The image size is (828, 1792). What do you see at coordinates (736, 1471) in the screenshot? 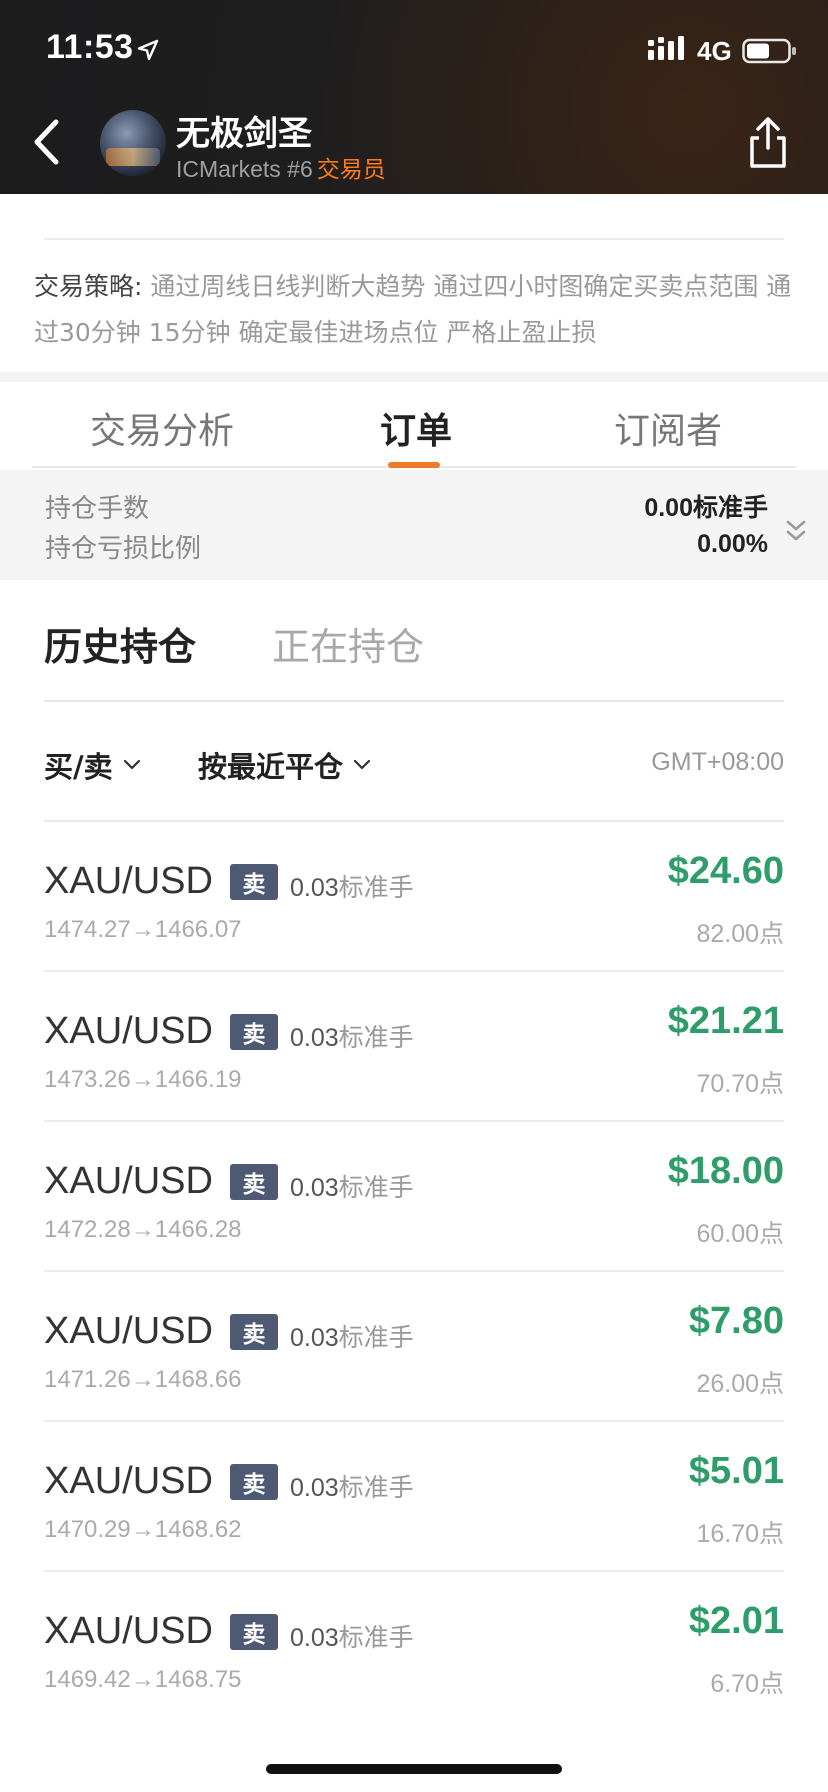
I see `order-profit: $5.01` at bounding box center [736, 1471].